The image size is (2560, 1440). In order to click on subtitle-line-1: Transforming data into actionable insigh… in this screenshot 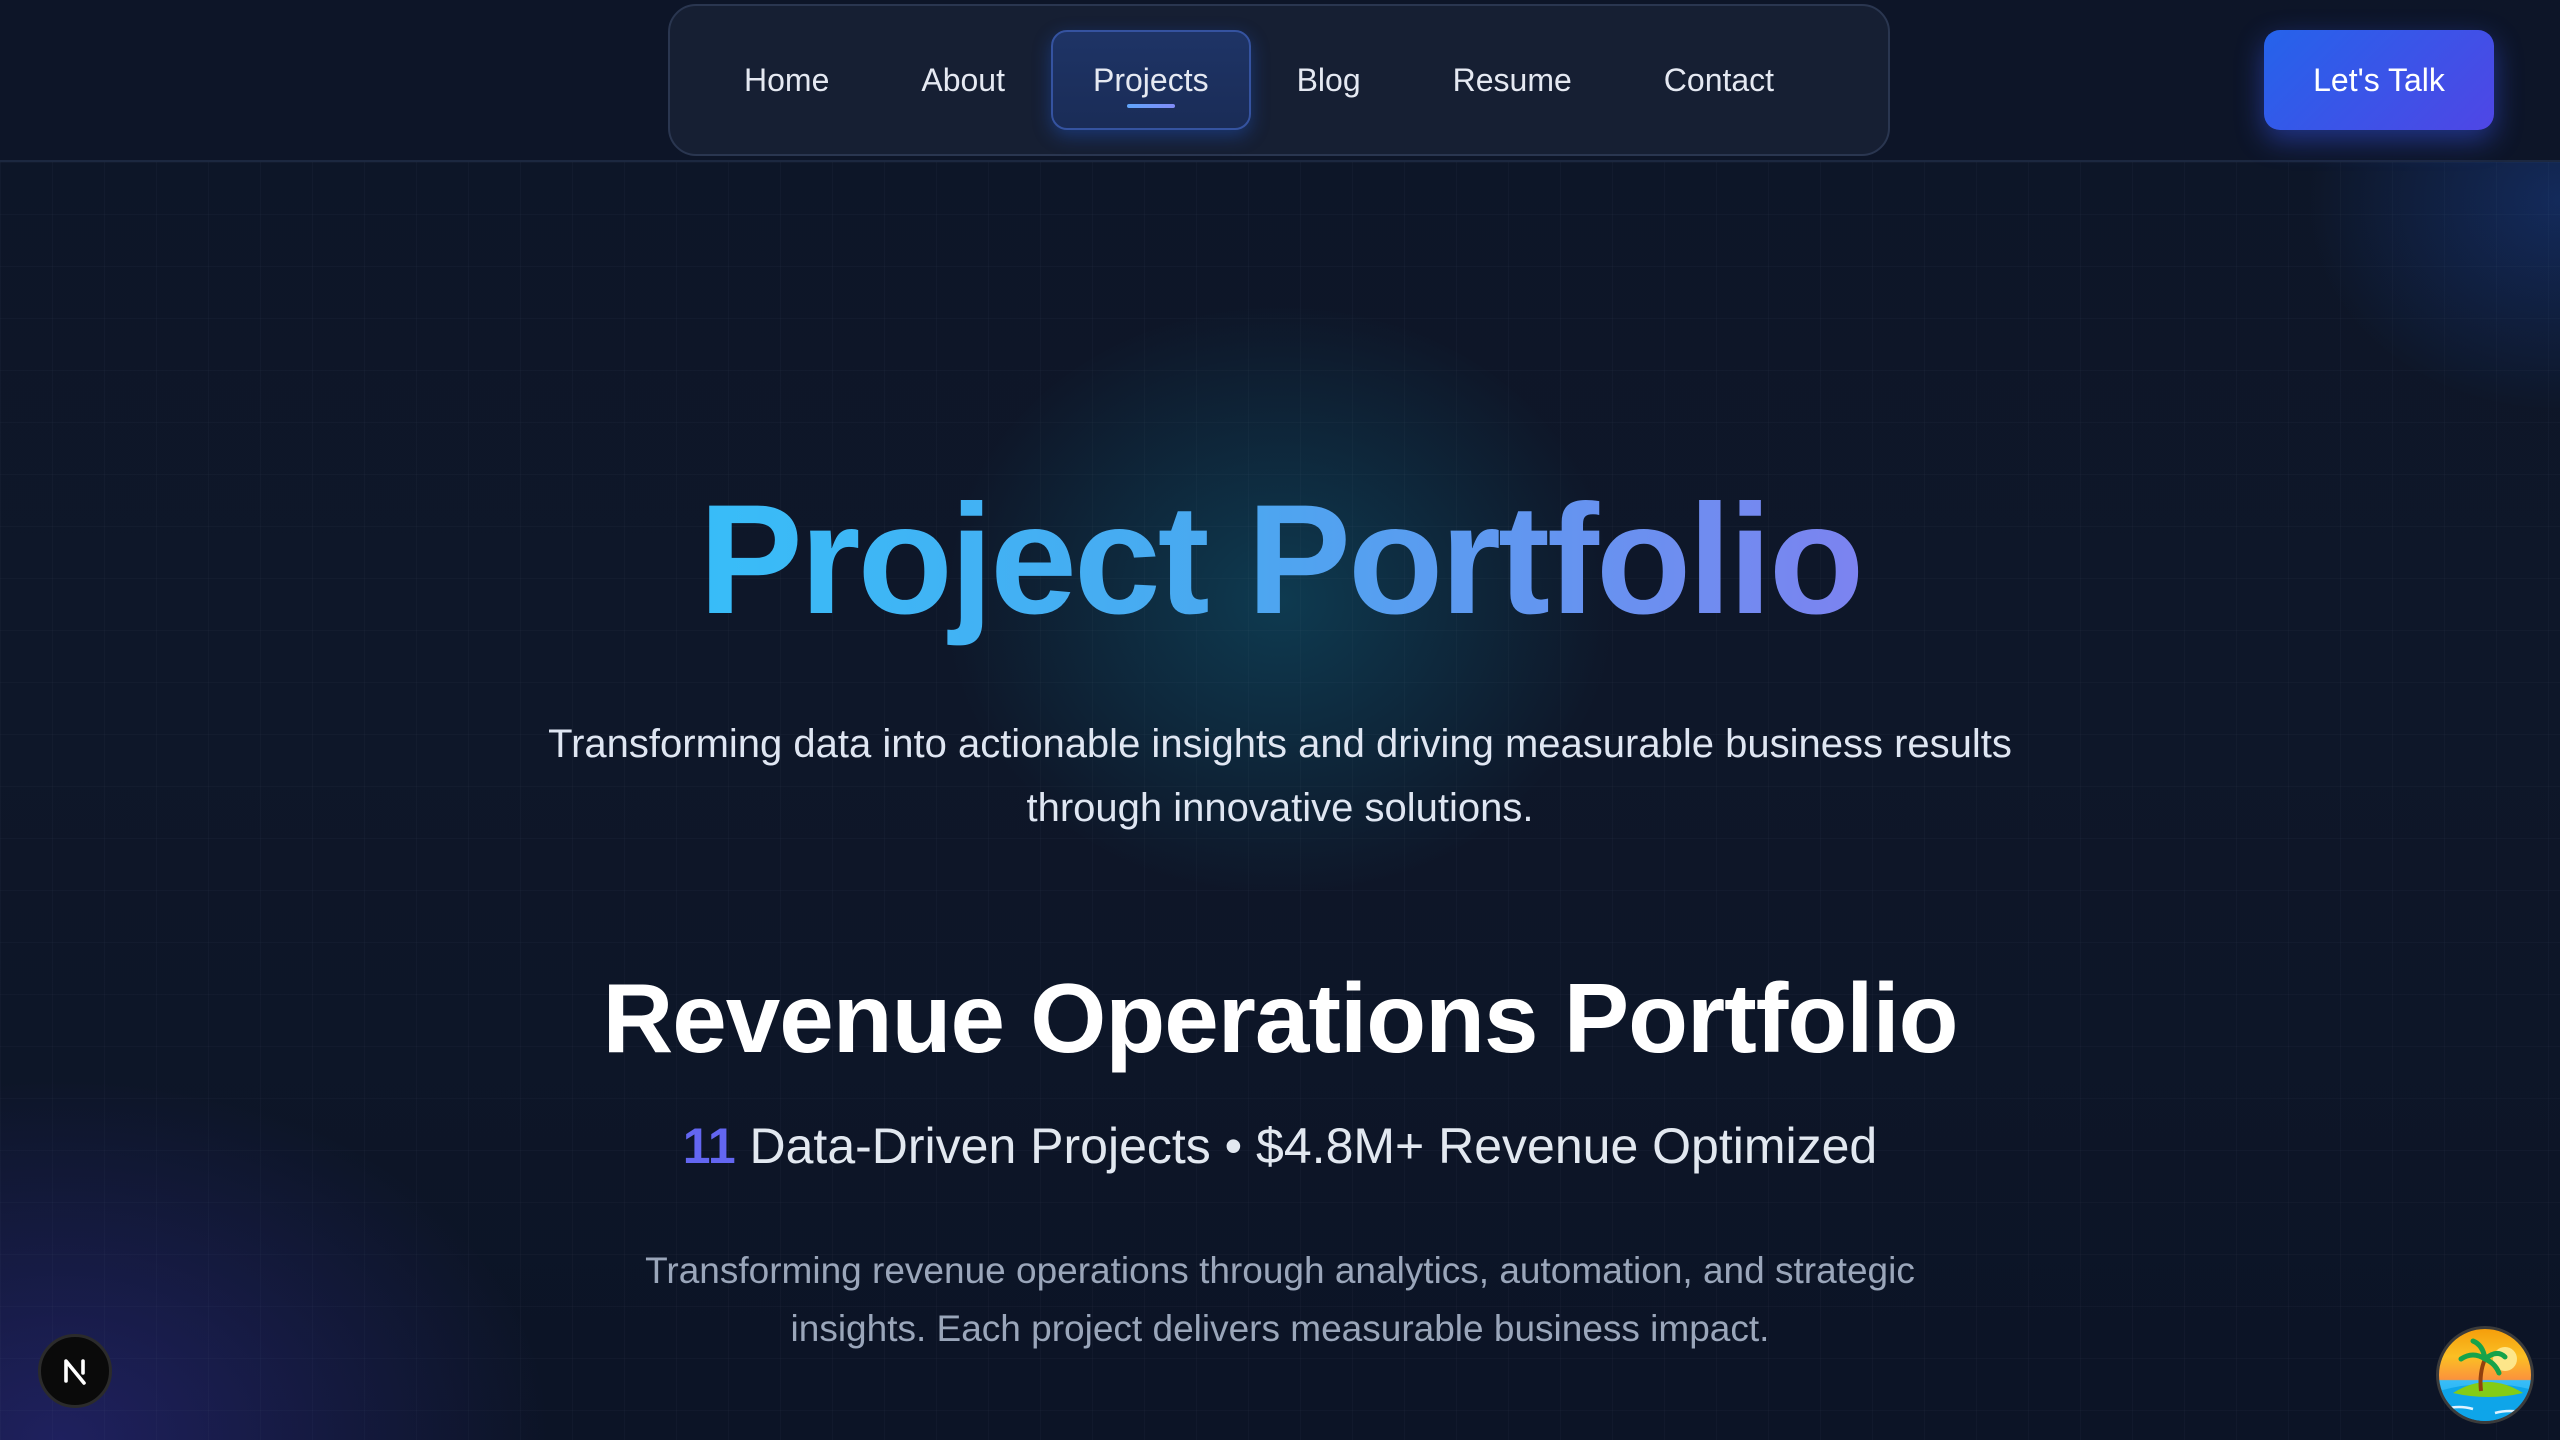, I will do `click(1280, 744)`.